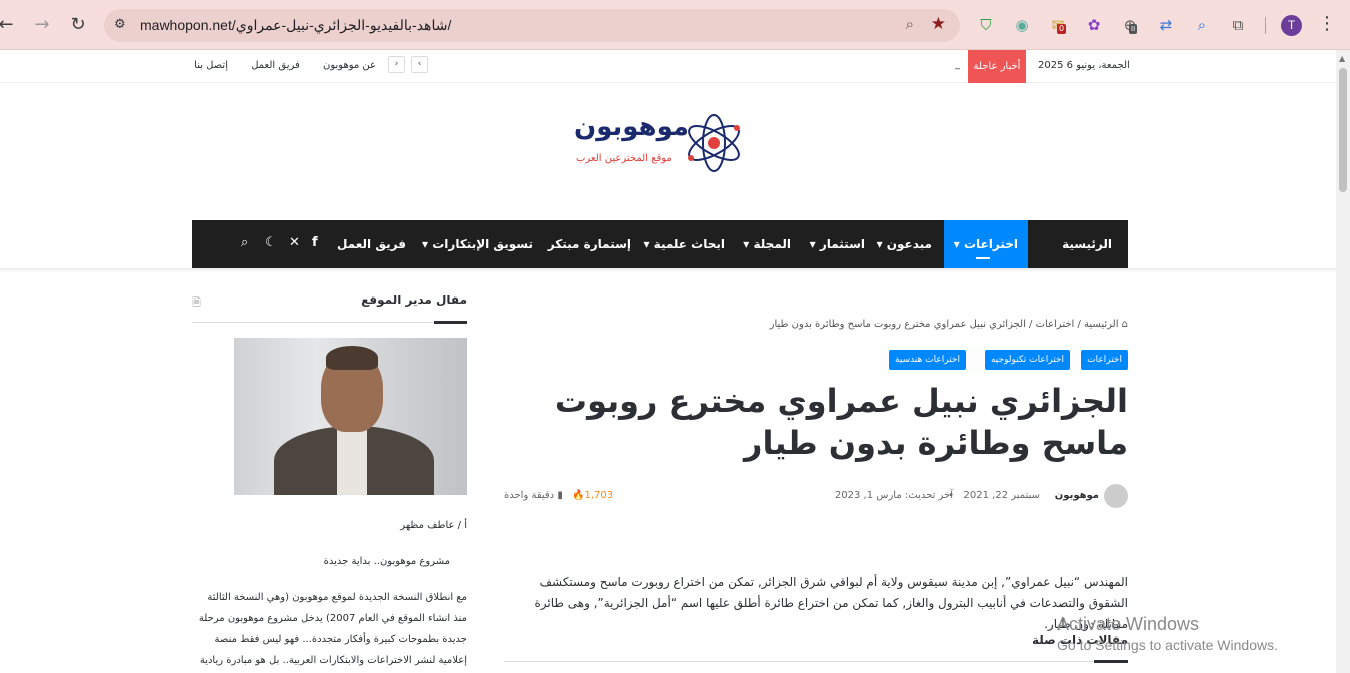 The image size is (1350, 673). I want to click on nav-label: استثمار, so click(842, 244).